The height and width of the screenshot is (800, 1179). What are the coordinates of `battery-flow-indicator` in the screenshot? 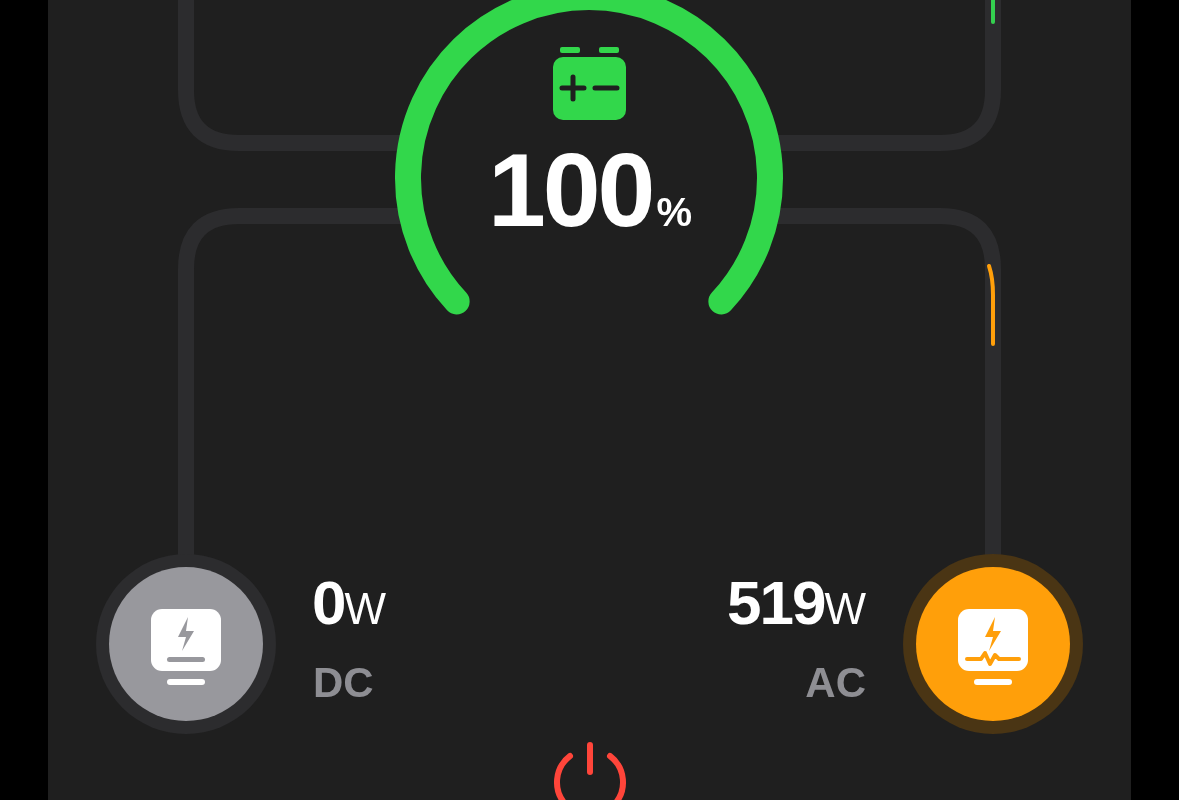 It's located at (993, 12).